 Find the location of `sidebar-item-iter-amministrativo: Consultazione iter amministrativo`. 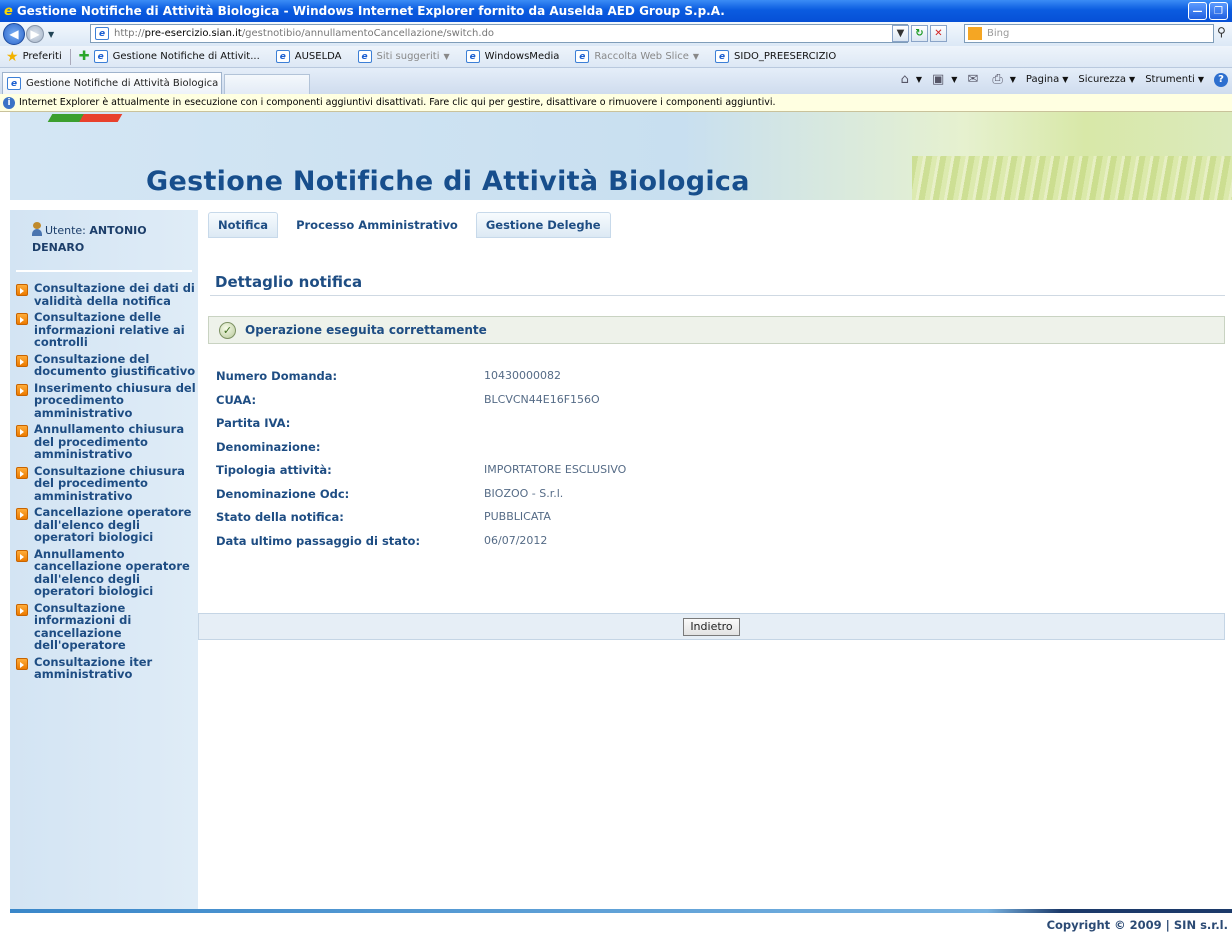

sidebar-item-iter-amministrativo: Consultazione iter amministrativo is located at coordinates (106, 668).